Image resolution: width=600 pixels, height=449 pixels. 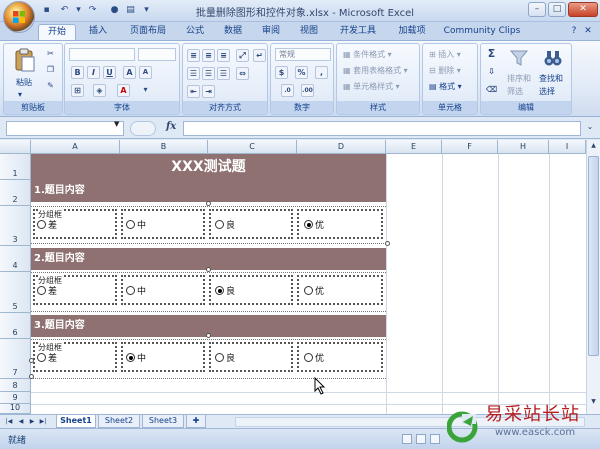 What do you see at coordinates (93, 72) in the screenshot?
I see `italic-button: I` at bounding box center [93, 72].